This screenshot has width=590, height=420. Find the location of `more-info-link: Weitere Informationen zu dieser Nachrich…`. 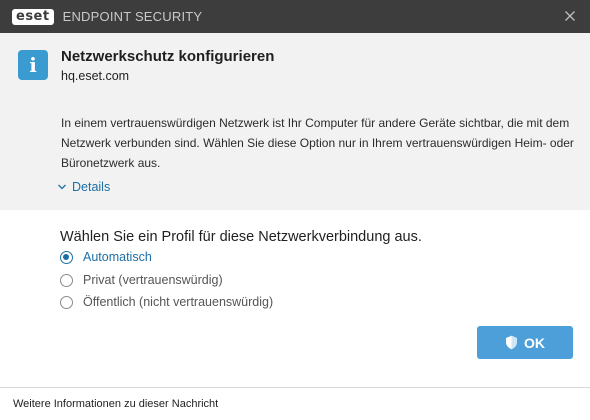

more-info-link: Weitere Informationen zu dieser Nachrich… is located at coordinates (295, 403).